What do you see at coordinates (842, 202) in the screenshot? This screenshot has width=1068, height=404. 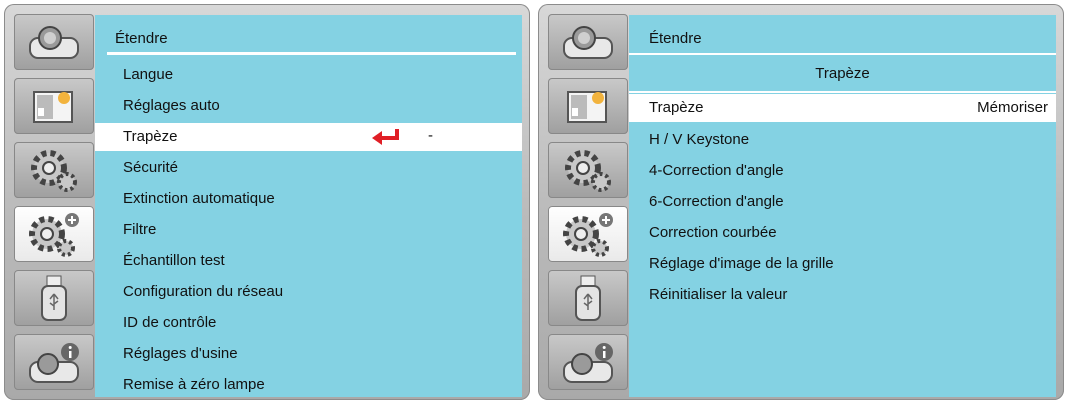 I see `submenu-item-6-correction: 6-Correction d'angle` at bounding box center [842, 202].